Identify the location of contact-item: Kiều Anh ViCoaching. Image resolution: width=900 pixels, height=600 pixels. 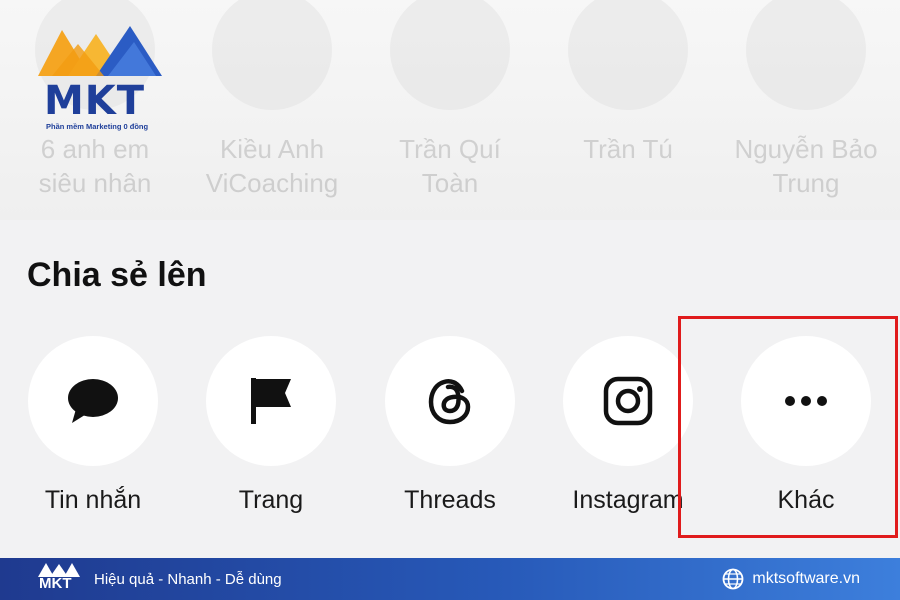
(272, 100).